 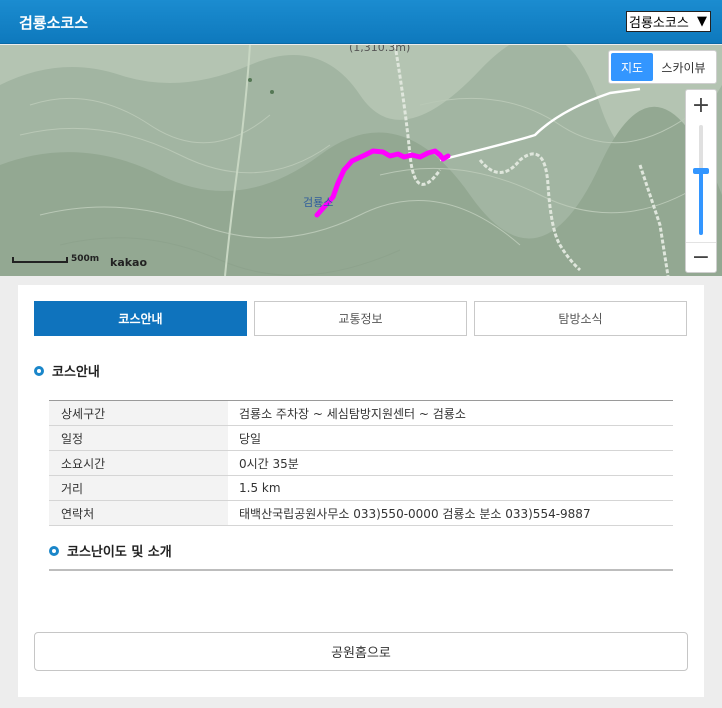 I want to click on tab-visit-news: 탐방소식, so click(x=580, y=318).